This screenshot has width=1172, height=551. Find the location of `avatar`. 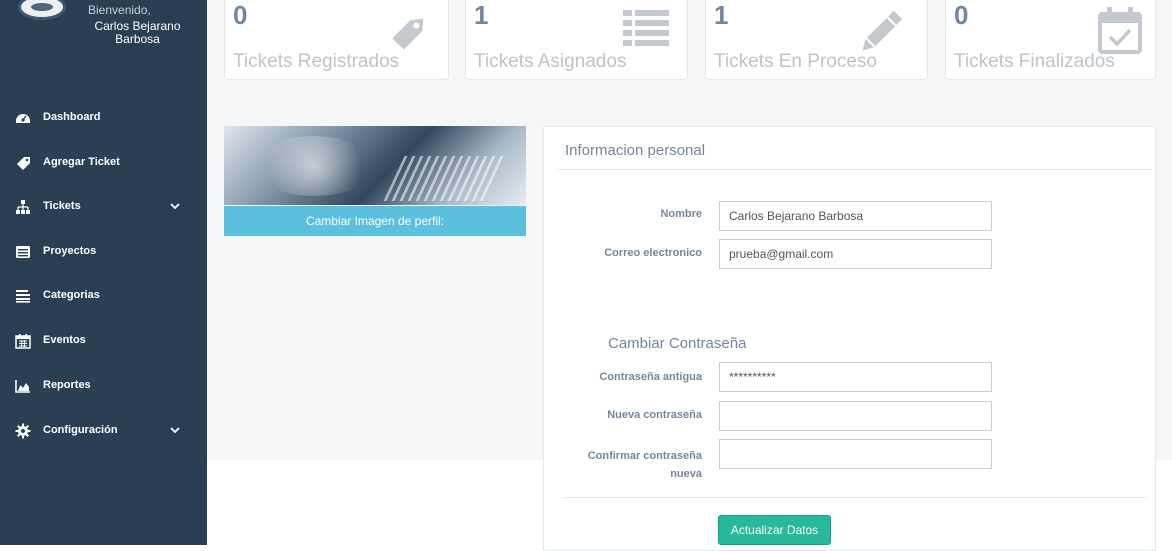

avatar is located at coordinates (42, 10).